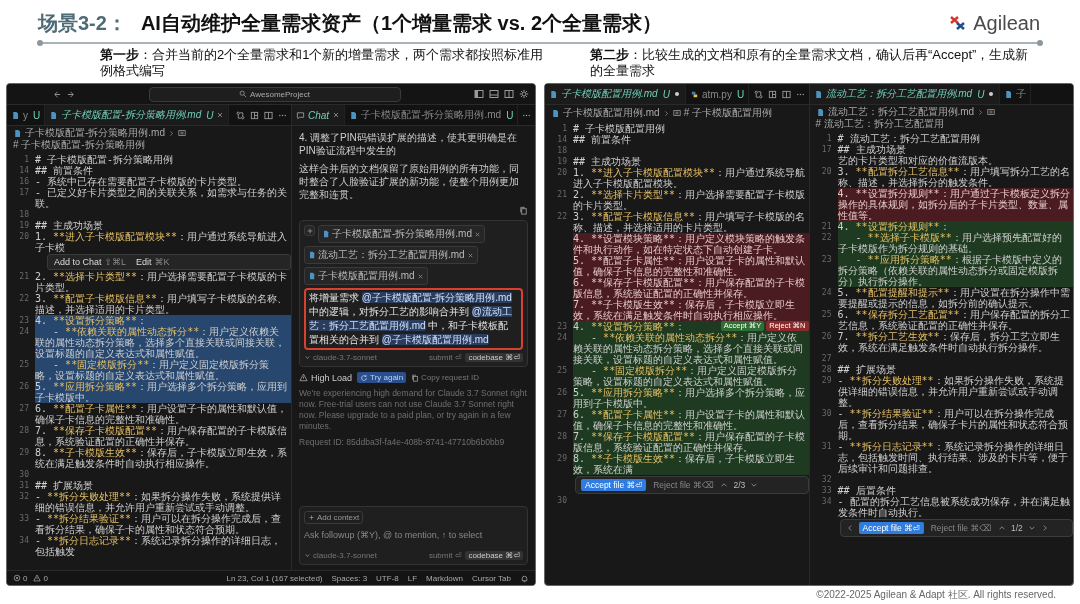 The width and height of the screenshot is (1080, 604). Describe the element at coordinates (412, 578) in the screenshot. I see `status-item: LF` at that location.